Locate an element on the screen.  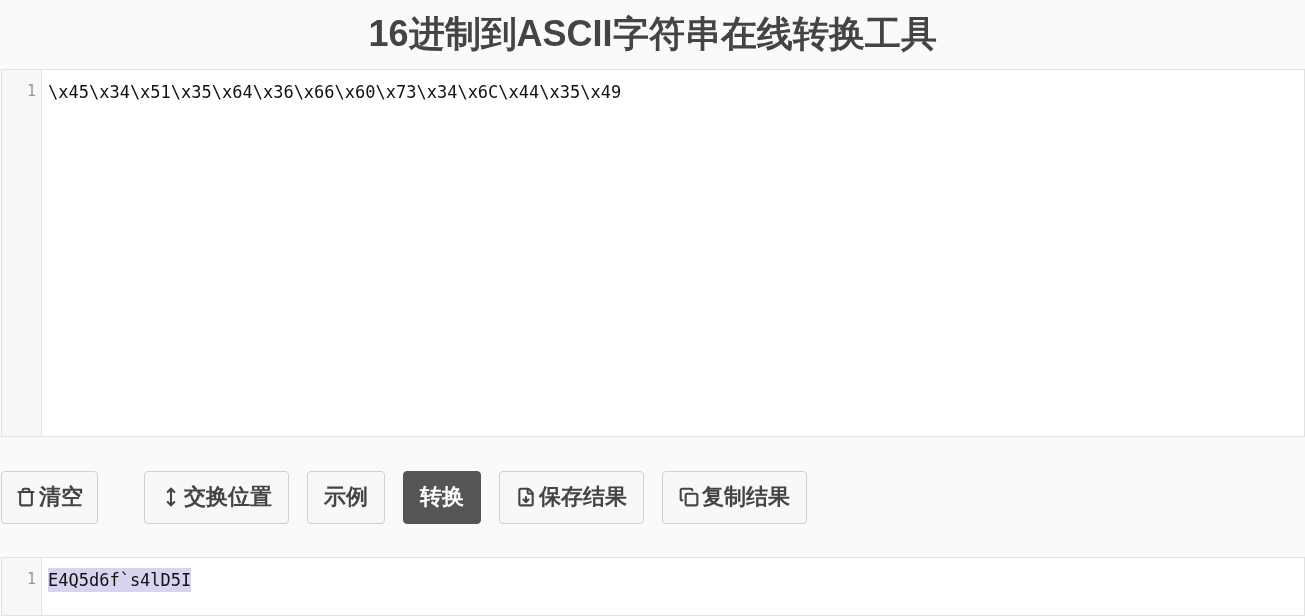
toolbar-button: 保存结果 is located at coordinates (571, 497).